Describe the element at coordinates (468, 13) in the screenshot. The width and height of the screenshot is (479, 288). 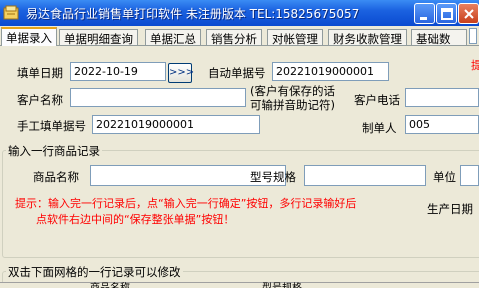
I see `close-button` at that location.